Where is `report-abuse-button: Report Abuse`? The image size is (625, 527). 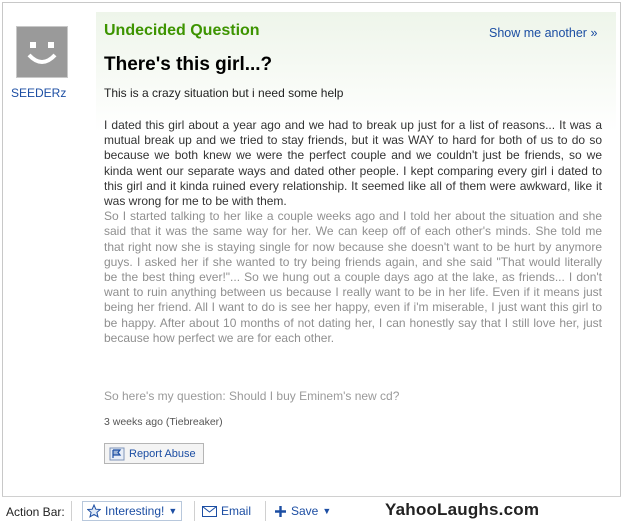 report-abuse-button: Report Abuse is located at coordinates (154, 453).